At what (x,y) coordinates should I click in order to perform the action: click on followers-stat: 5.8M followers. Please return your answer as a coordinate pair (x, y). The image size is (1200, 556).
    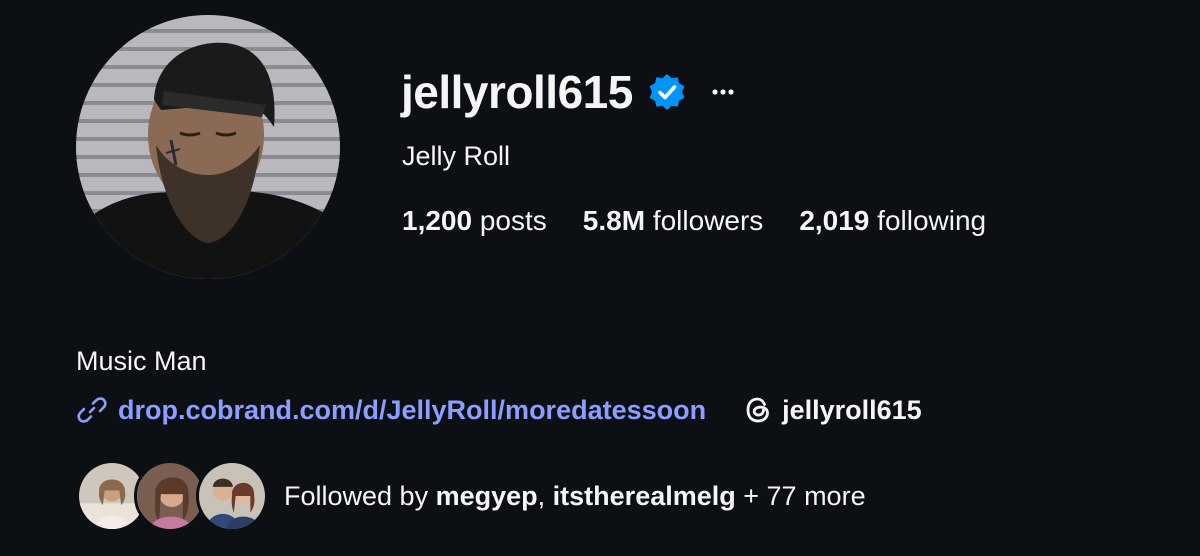
    Looking at the image, I should click on (673, 221).